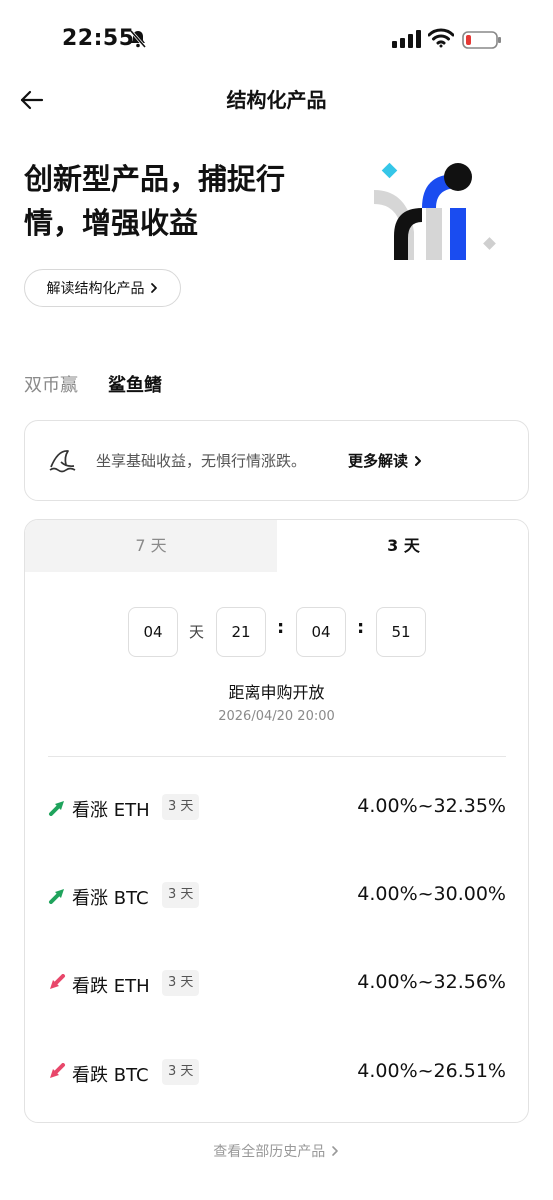 The width and height of the screenshot is (553, 1200). What do you see at coordinates (51, 384) in the screenshot?
I see `tab-dual-currency: 双币赢` at bounding box center [51, 384].